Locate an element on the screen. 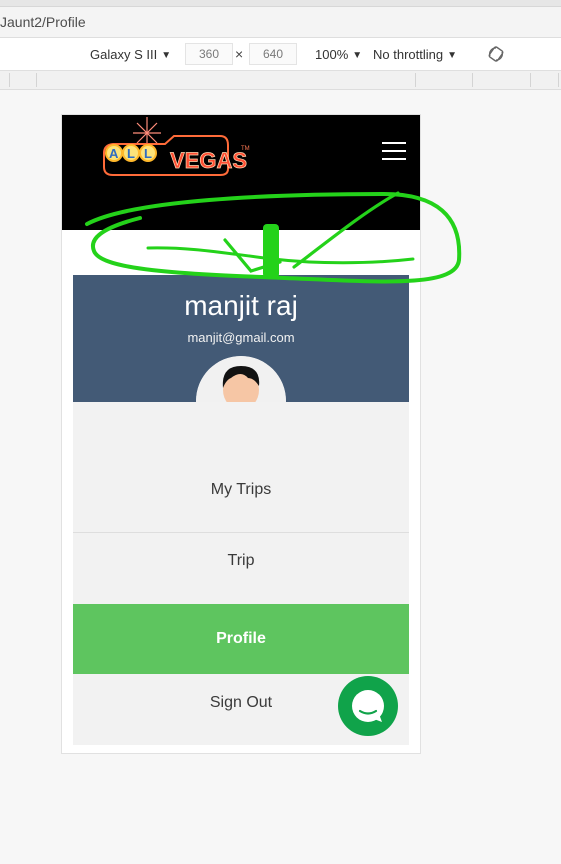 The image size is (561, 864). zoom-label: 100% is located at coordinates (332, 54).